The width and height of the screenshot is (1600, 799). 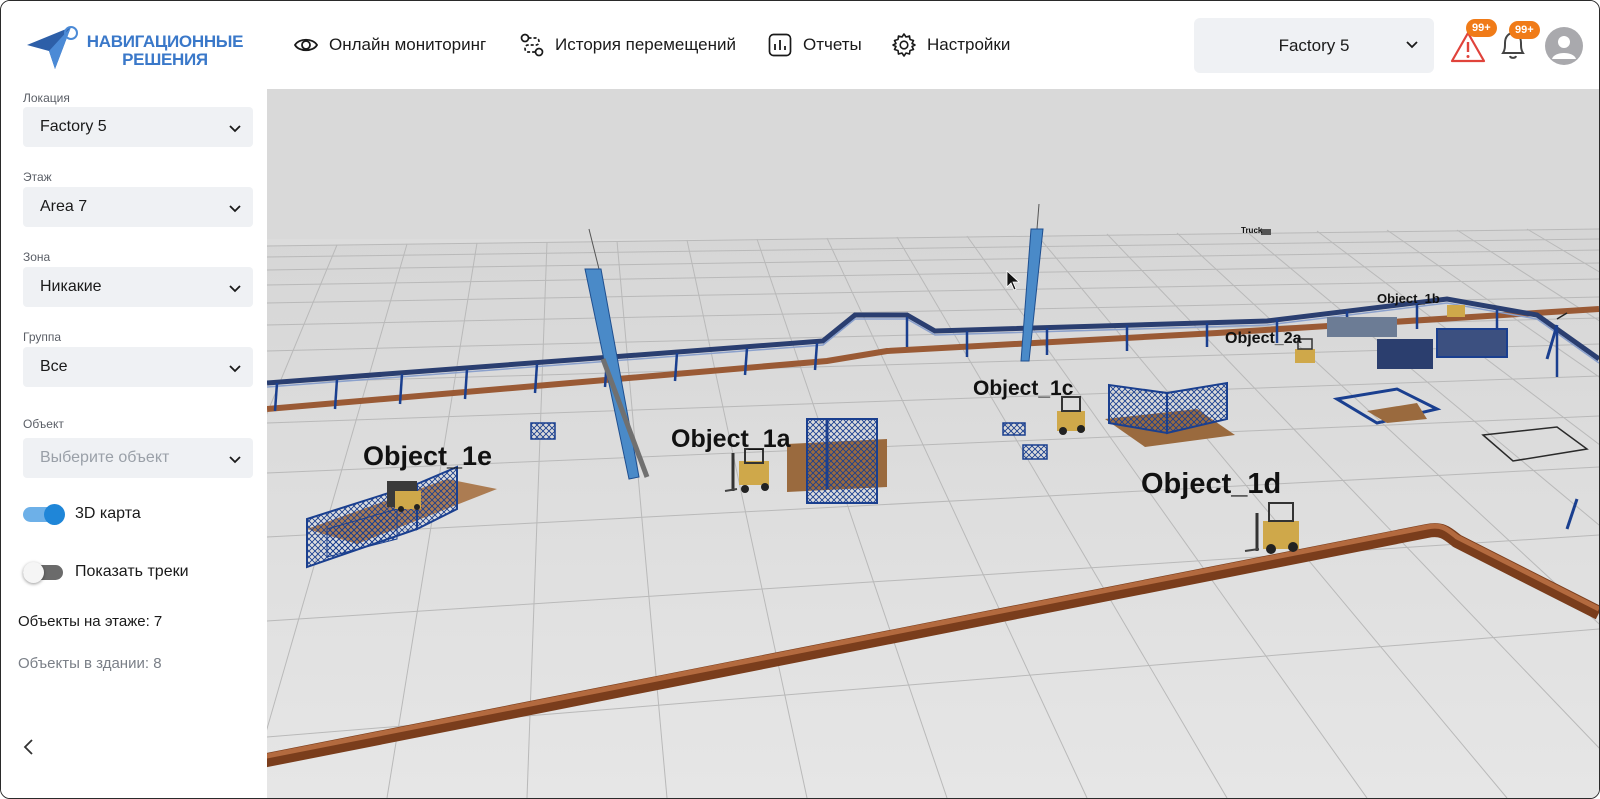 I want to click on user-icon, so click(x=1564, y=47).